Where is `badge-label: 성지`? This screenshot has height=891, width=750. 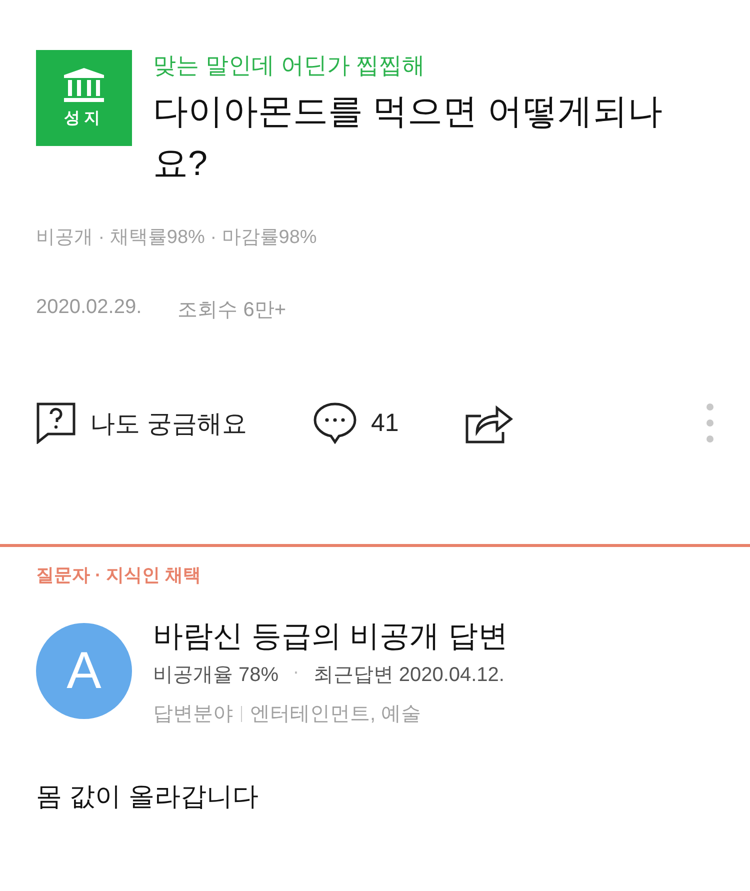 badge-label: 성지 is located at coordinates (84, 118).